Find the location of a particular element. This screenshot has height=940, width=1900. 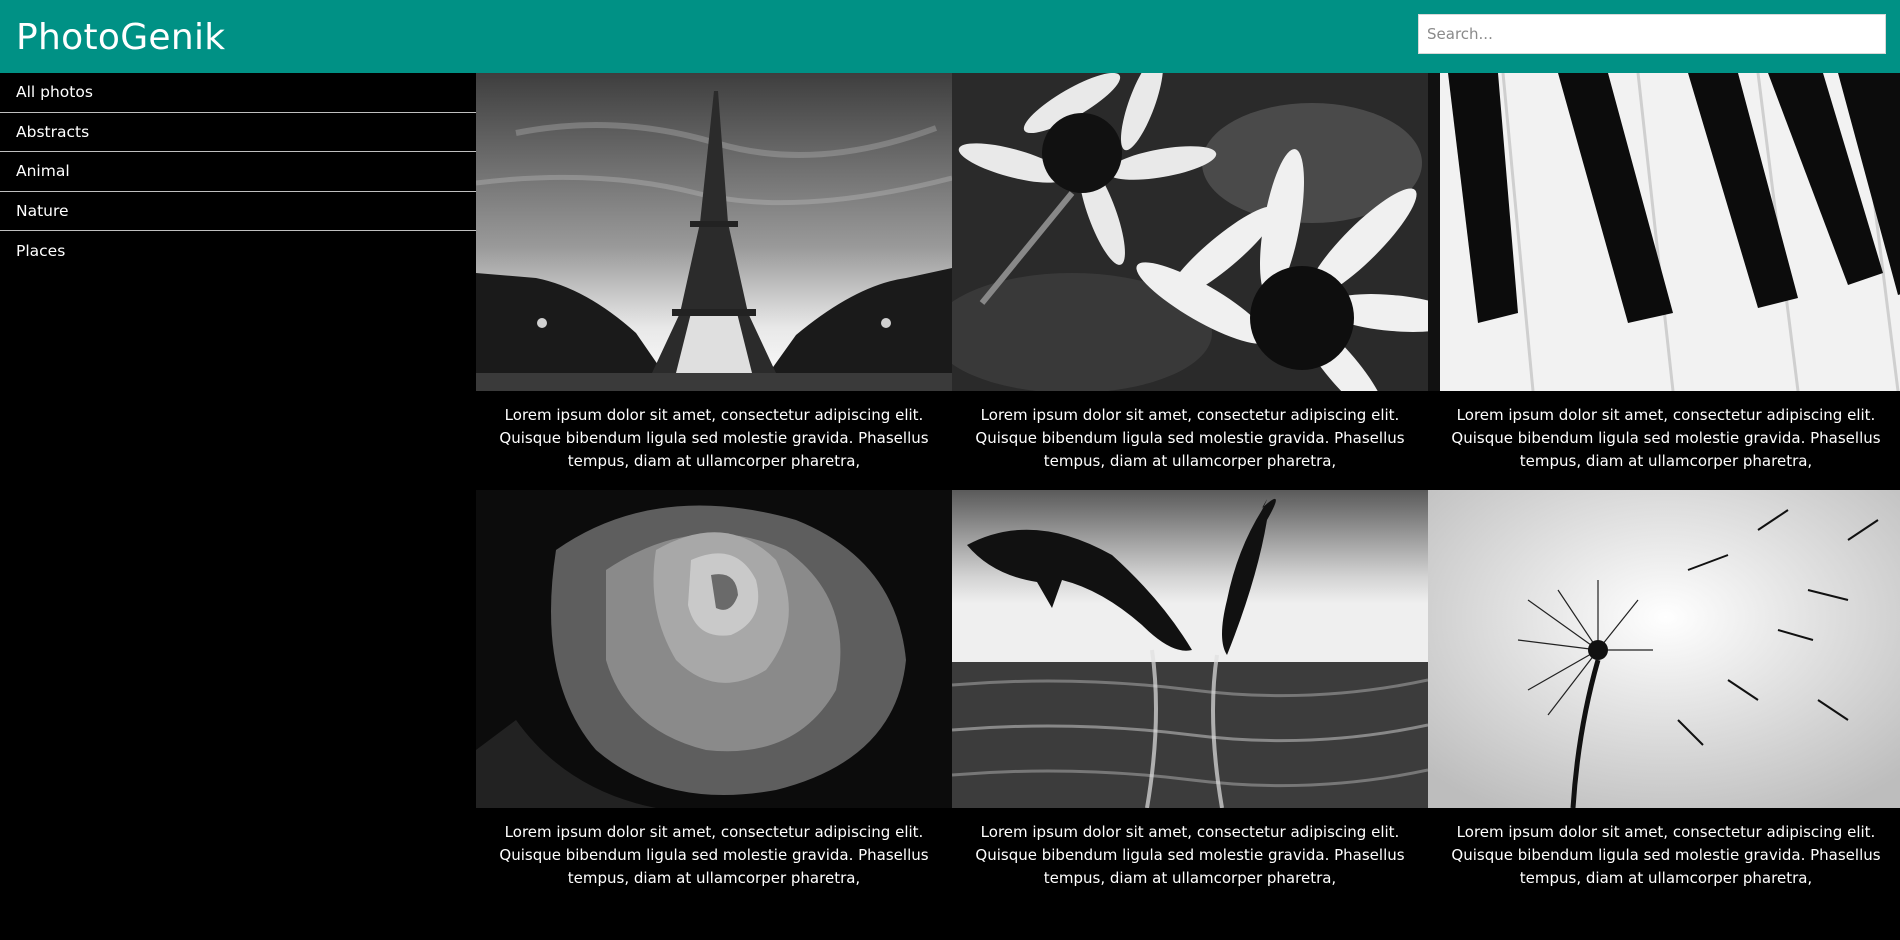

photo-dolphins is located at coordinates (1190, 649).